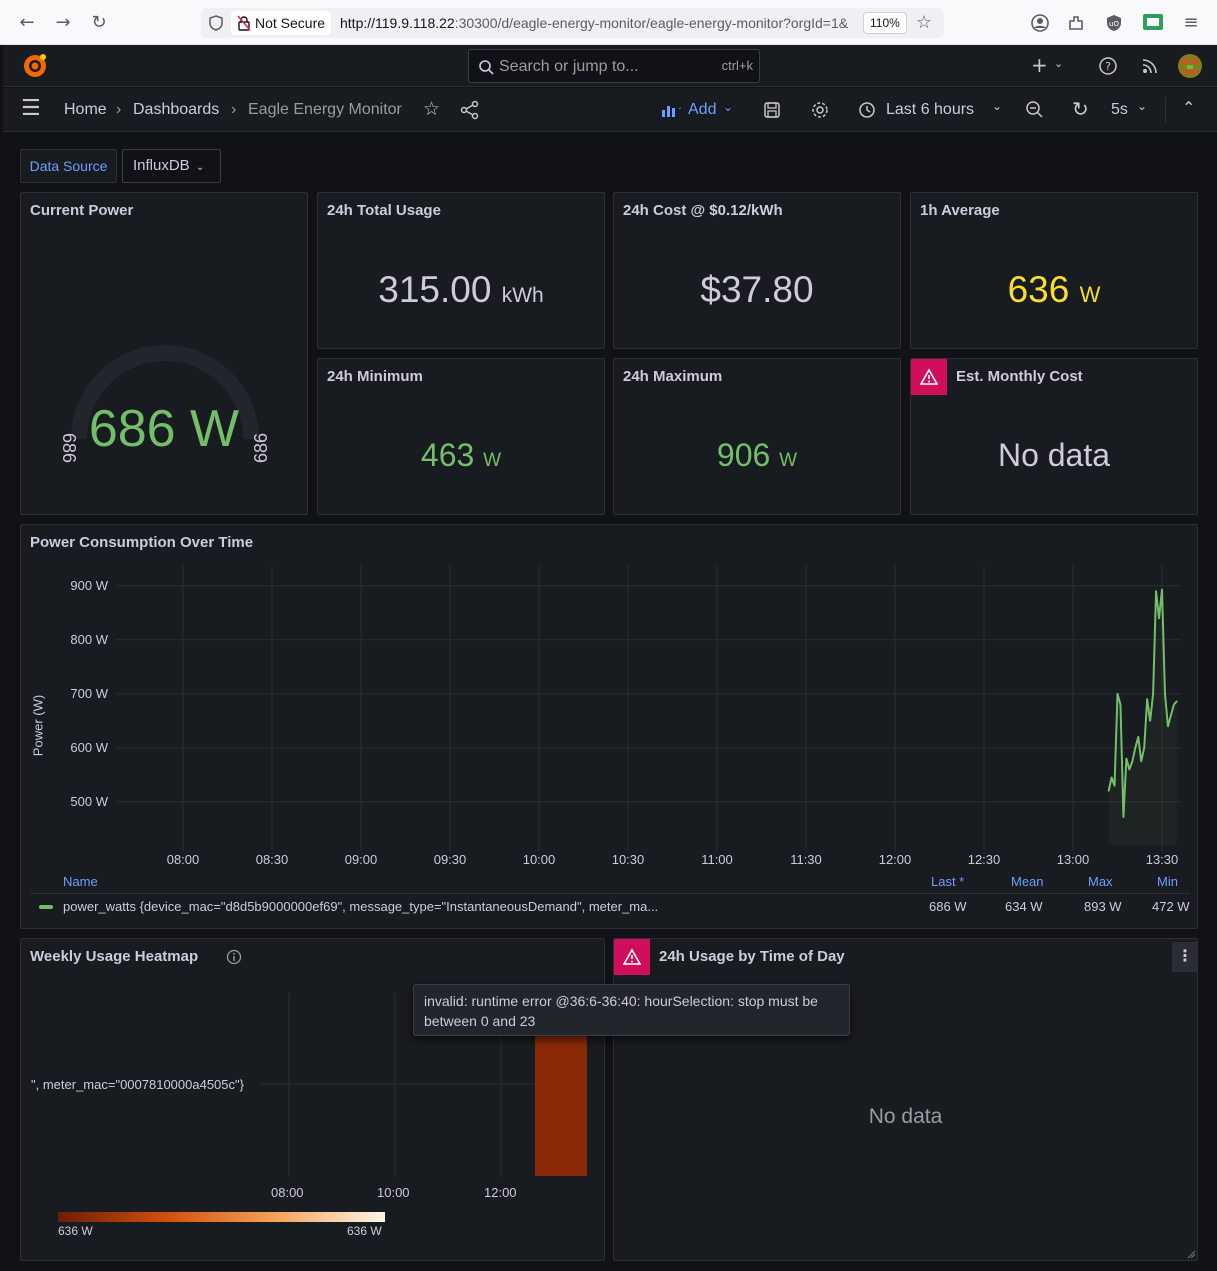 This screenshot has height=1271, width=1217. I want to click on legend-header-mean: Mean, so click(1027, 881).